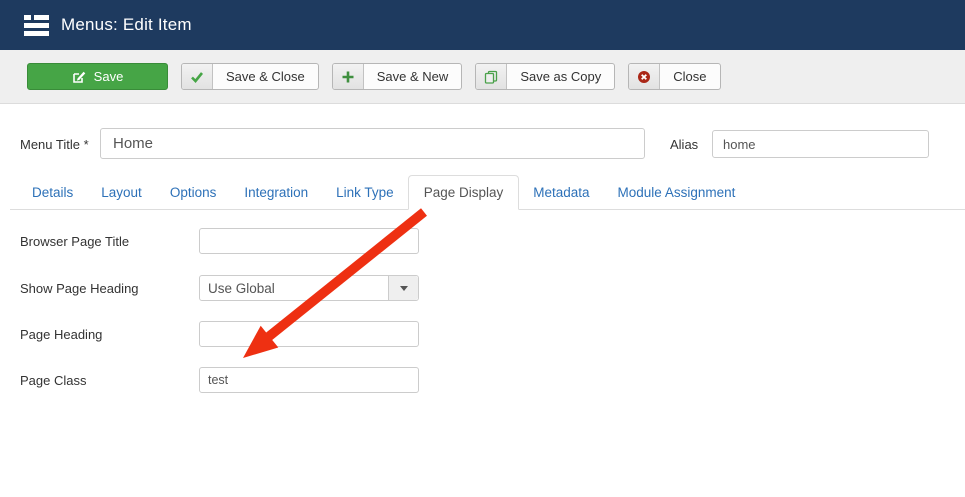  I want to click on menu-title-input, so click(372, 143).